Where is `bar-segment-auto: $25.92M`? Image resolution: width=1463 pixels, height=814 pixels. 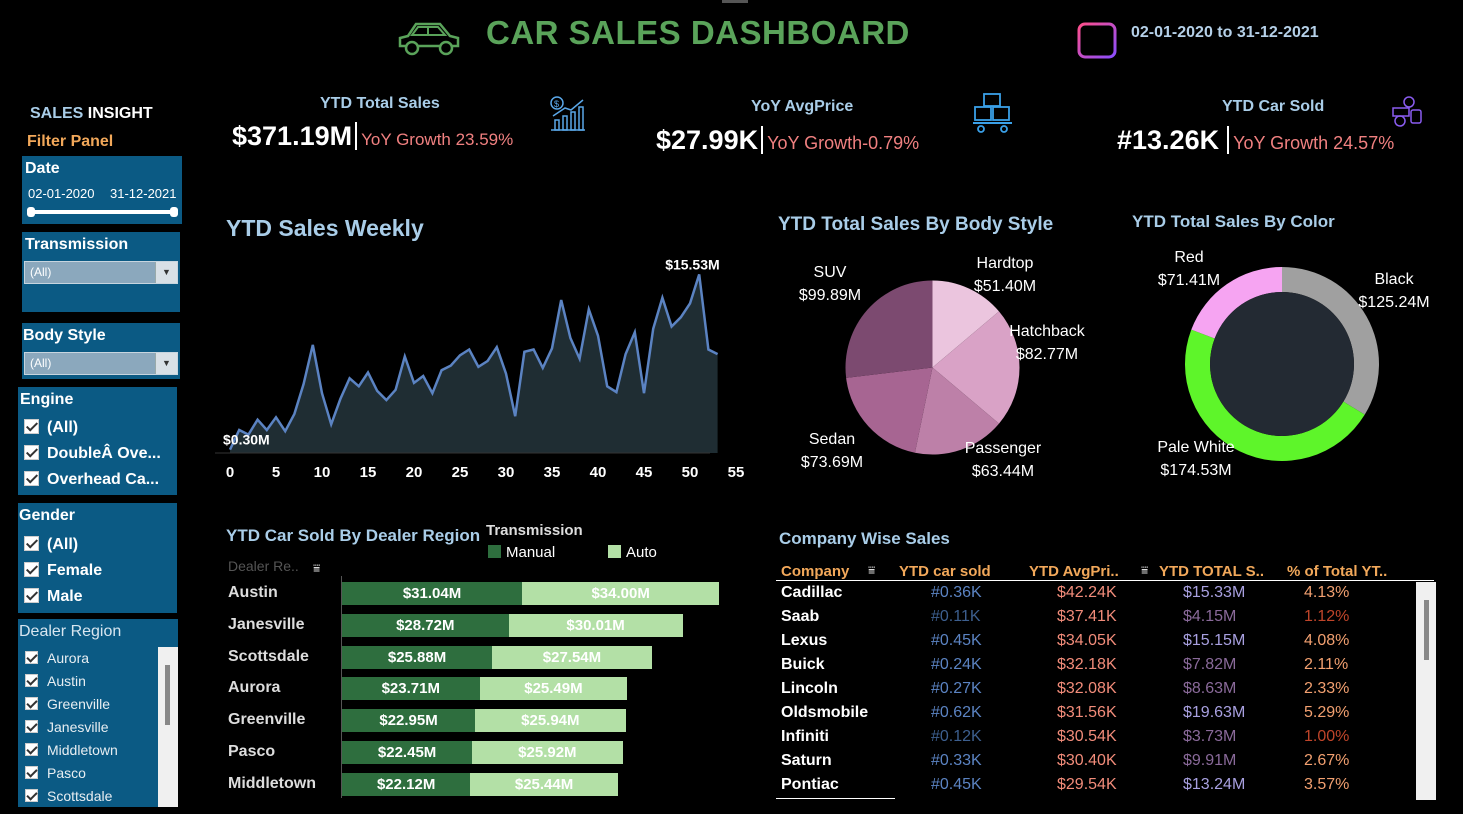 bar-segment-auto: $25.92M is located at coordinates (547, 752).